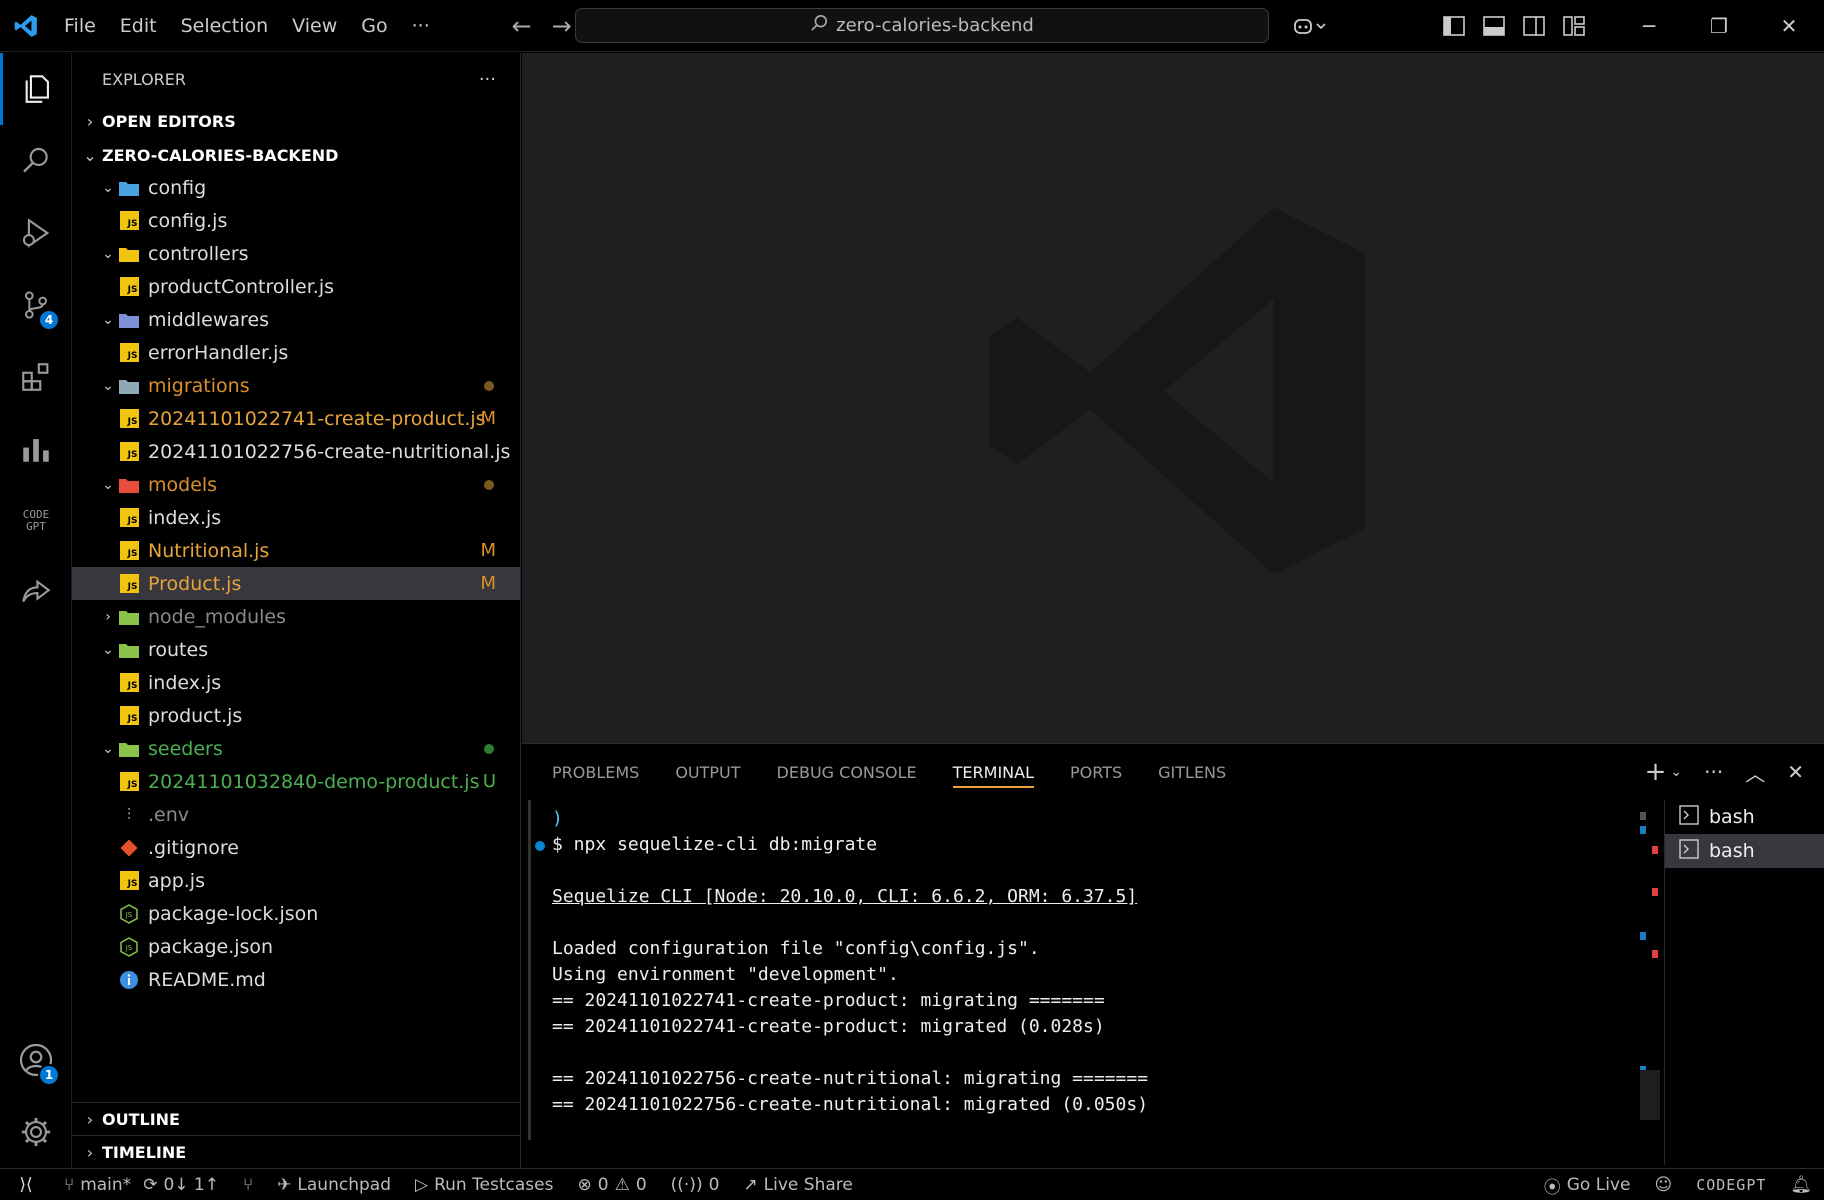 The width and height of the screenshot is (1824, 1200). Describe the element at coordinates (797, 1184) in the screenshot. I see `live-share-status: ↗ Live Share` at that location.